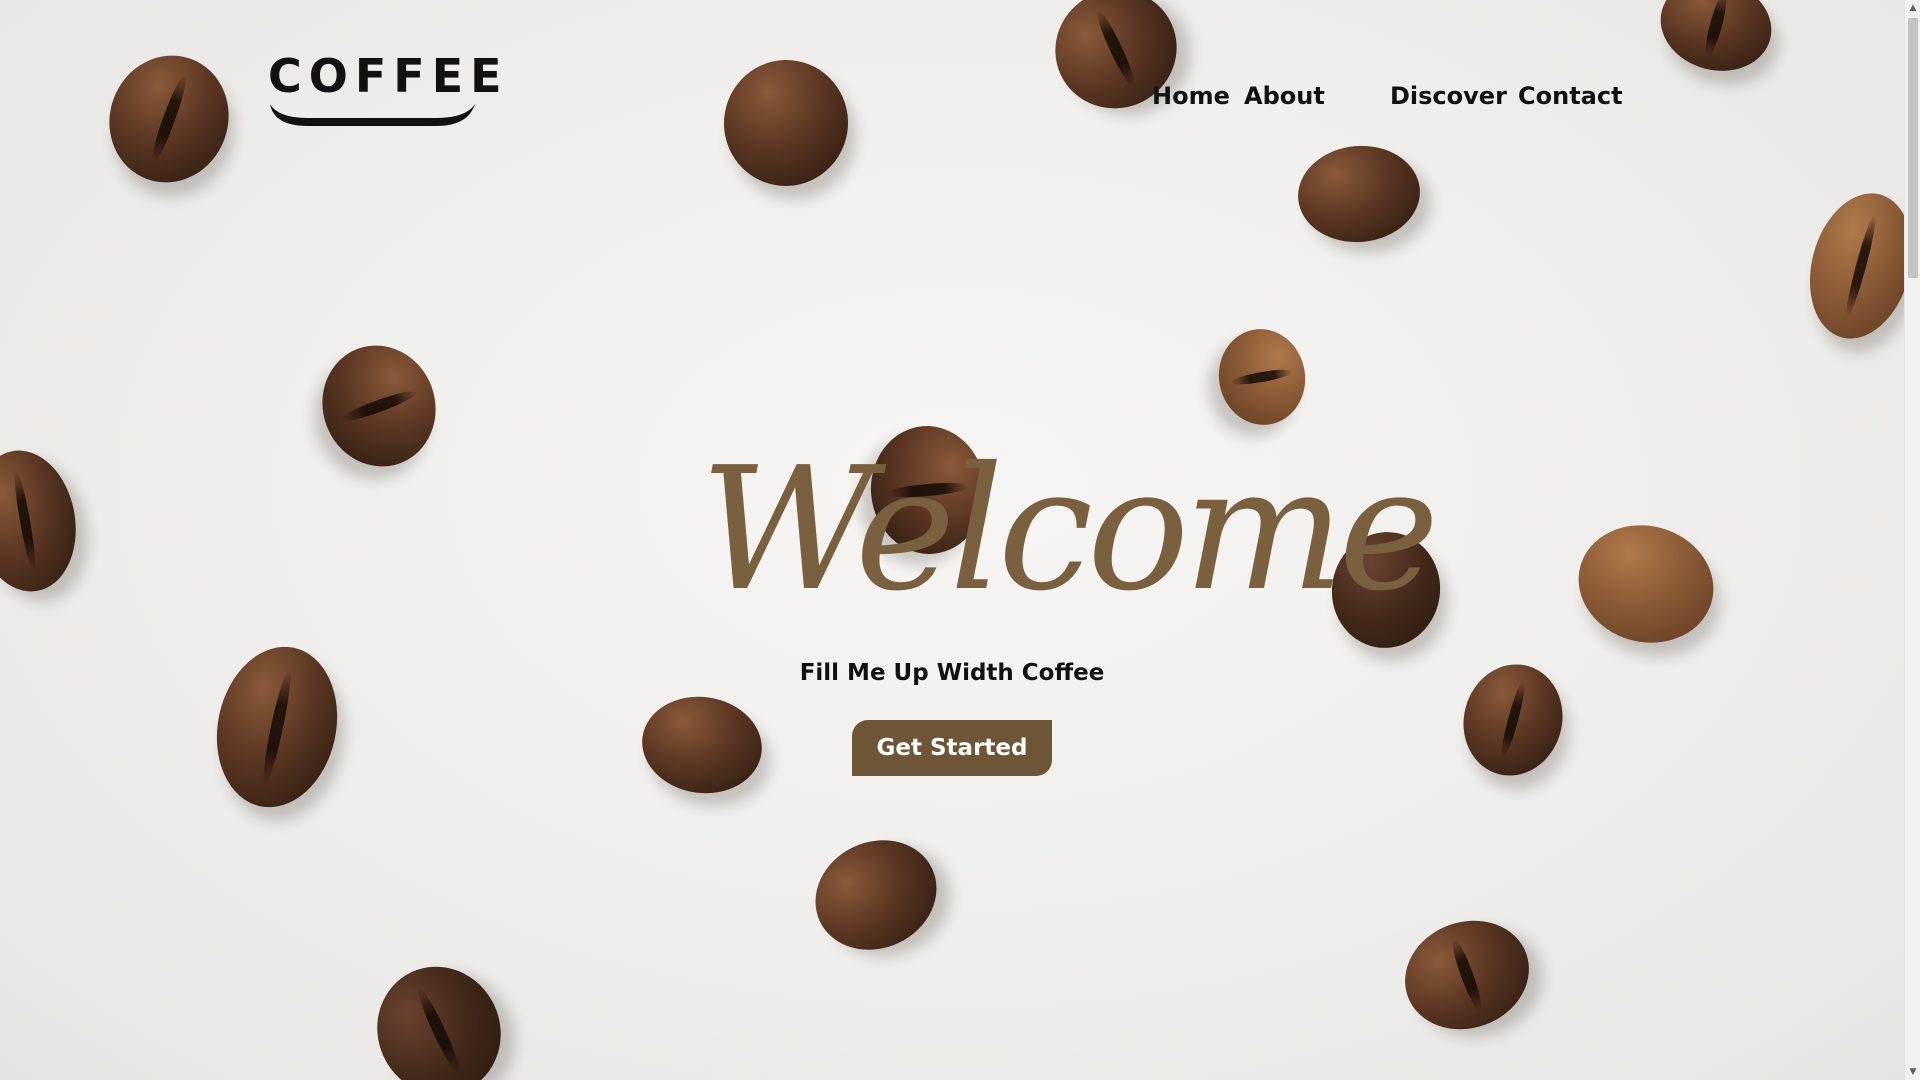  What do you see at coordinates (1912, 540) in the screenshot?
I see `vertical-scrollbar: ▲ ▼` at bounding box center [1912, 540].